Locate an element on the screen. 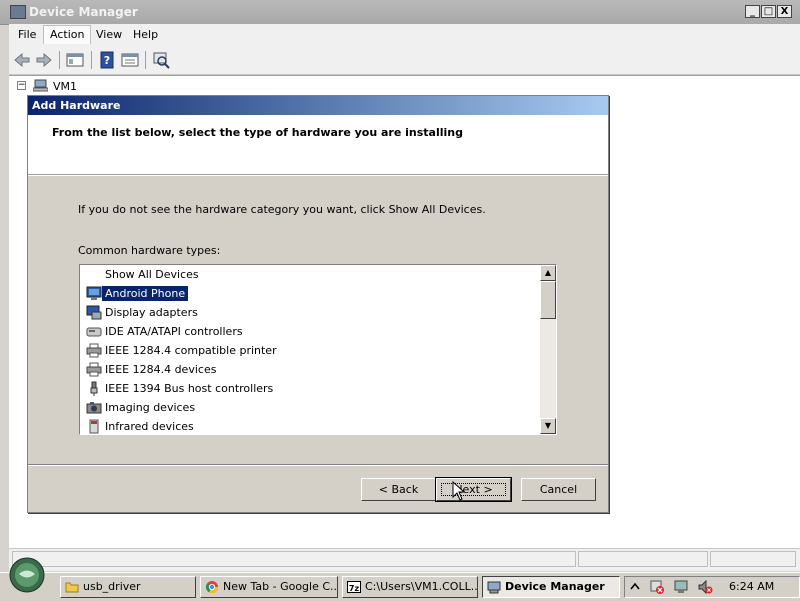 Image resolution: width=800 pixels, height=601 pixels. close-button: X is located at coordinates (784, 11).